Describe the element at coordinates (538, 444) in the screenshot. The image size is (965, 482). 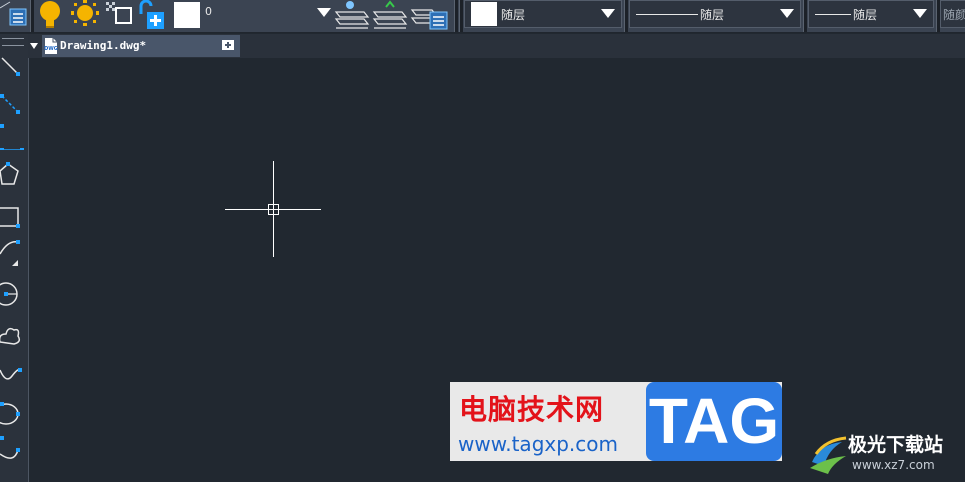
I see `watermark-url: www.tagxp.com` at that location.